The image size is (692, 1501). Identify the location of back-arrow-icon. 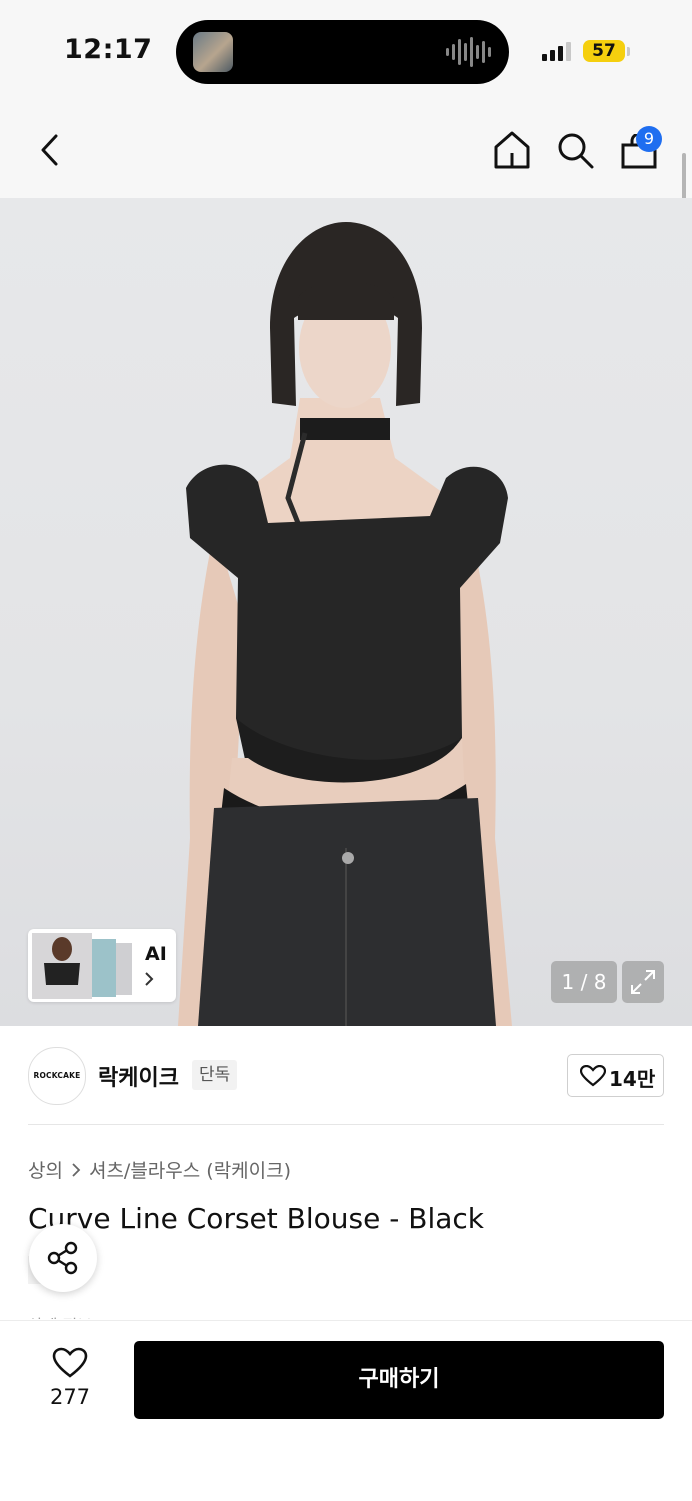
(51, 150).